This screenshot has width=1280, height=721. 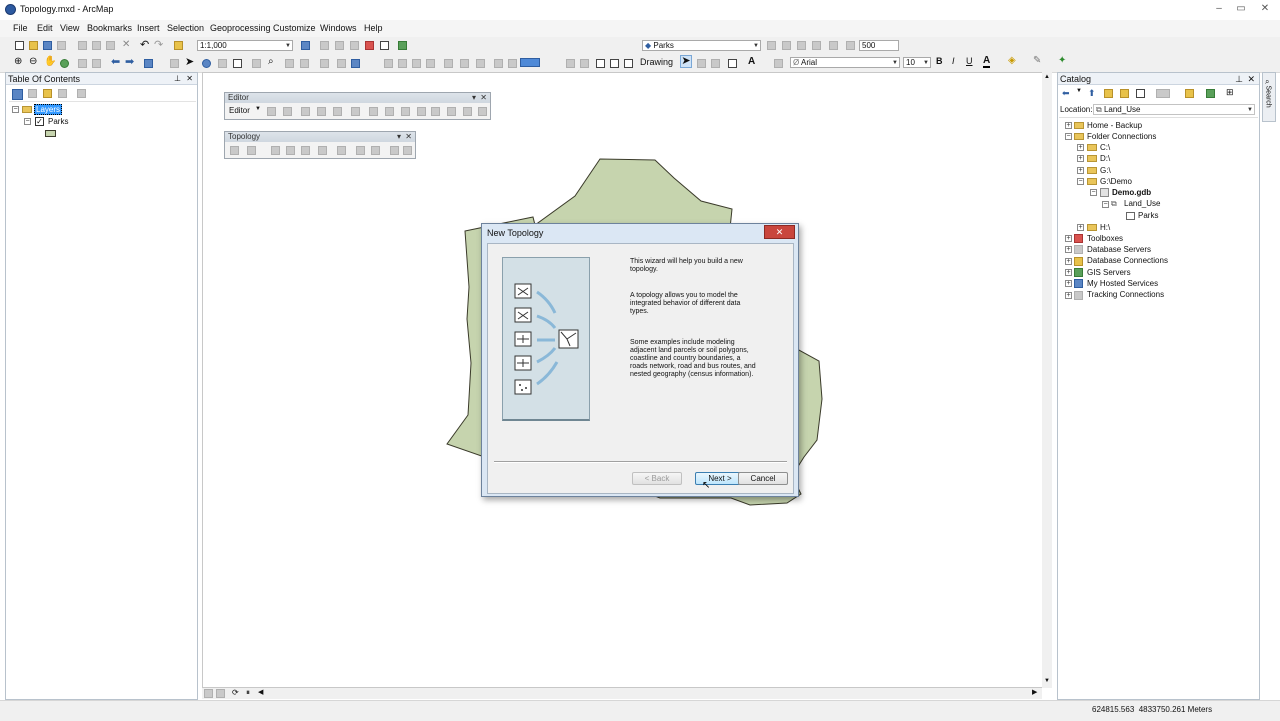 I want to click on catalog-item-c-drive: C:\, so click(x=1105, y=147).